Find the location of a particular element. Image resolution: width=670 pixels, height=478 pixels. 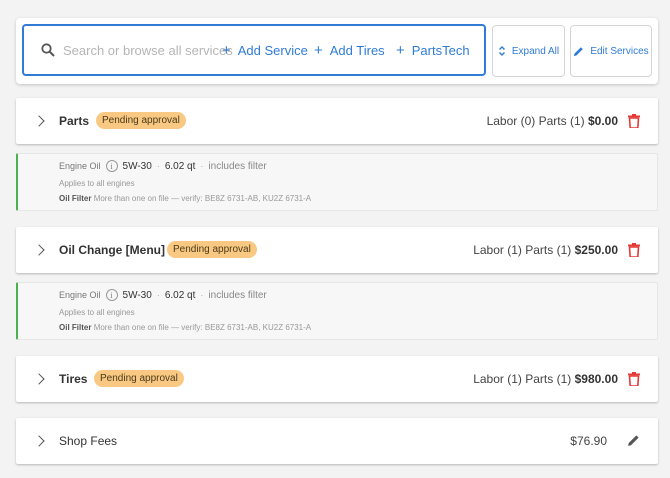

service-totals: Labor (1) Parts (1) $250.00 is located at coordinates (545, 250).